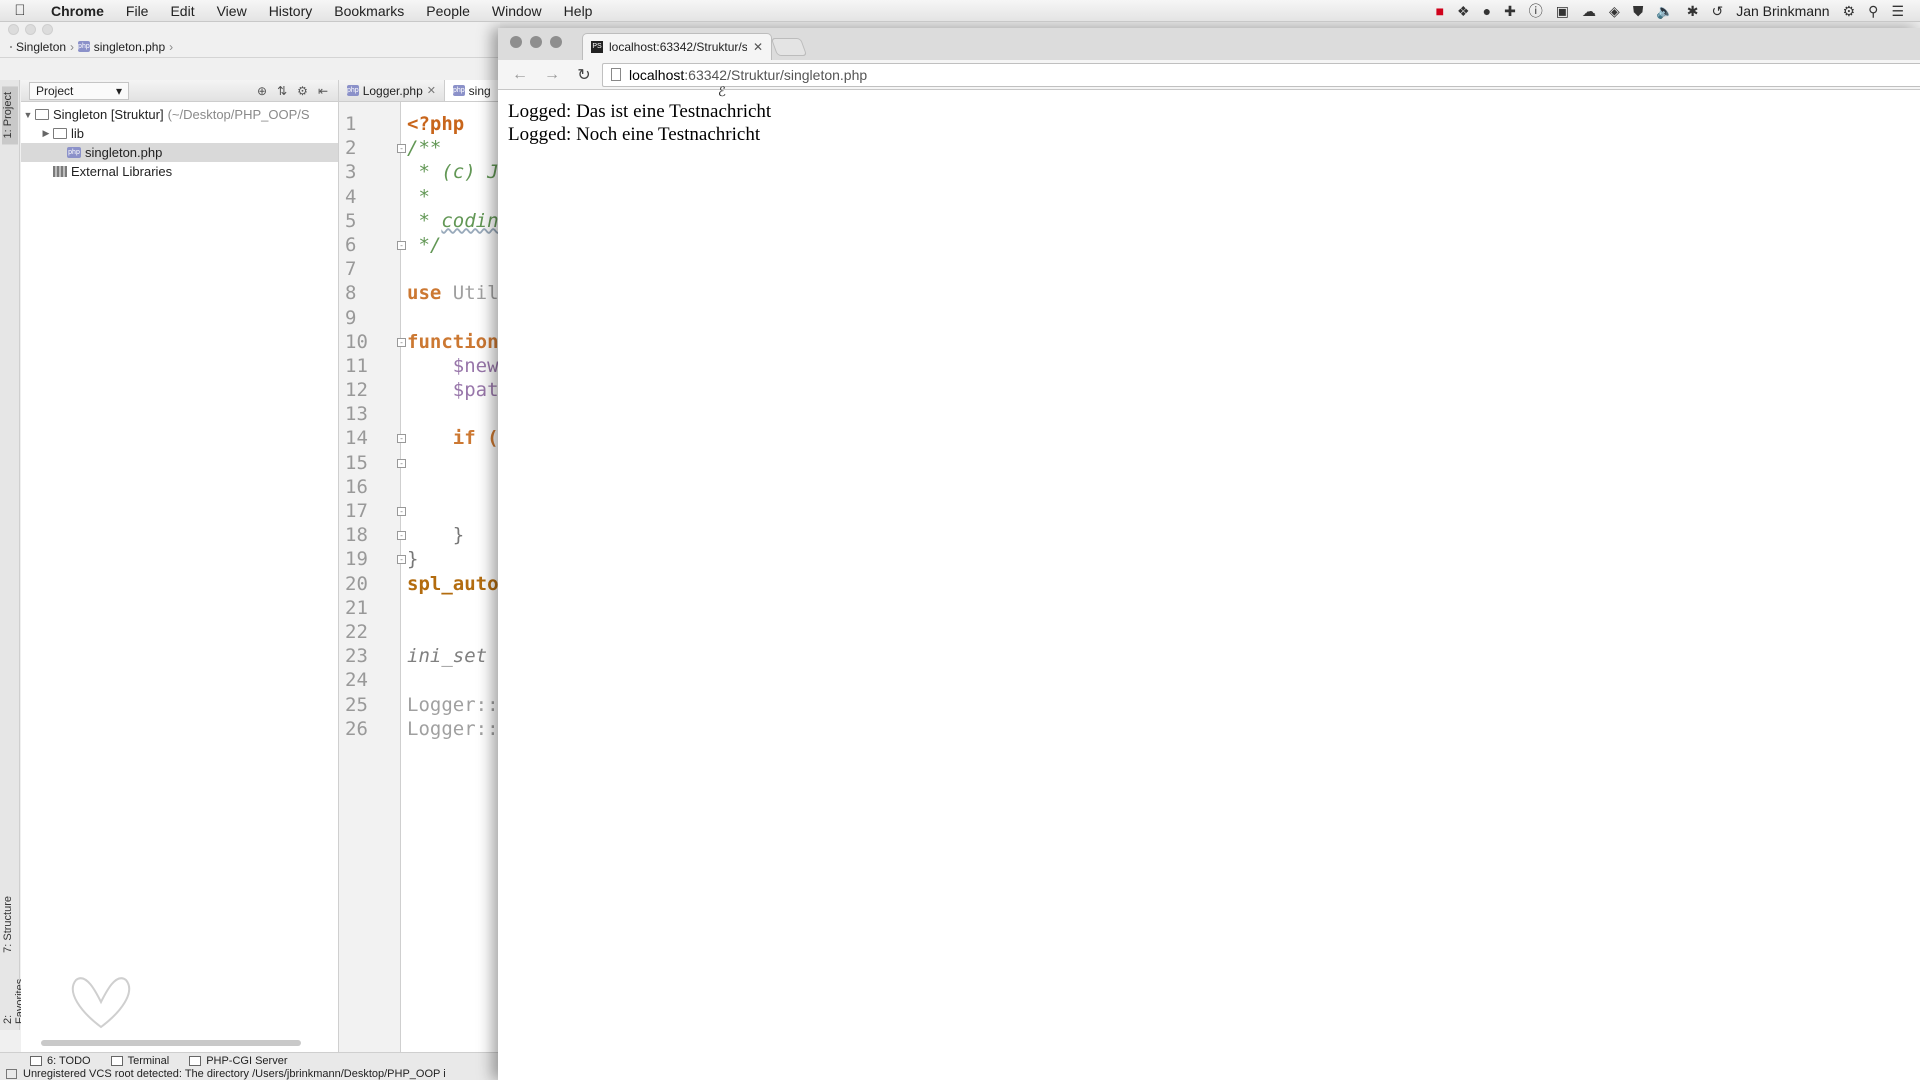 The width and height of the screenshot is (1920, 1080). Describe the element at coordinates (232, 11) in the screenshot. I see `menu-view: View` at that location.